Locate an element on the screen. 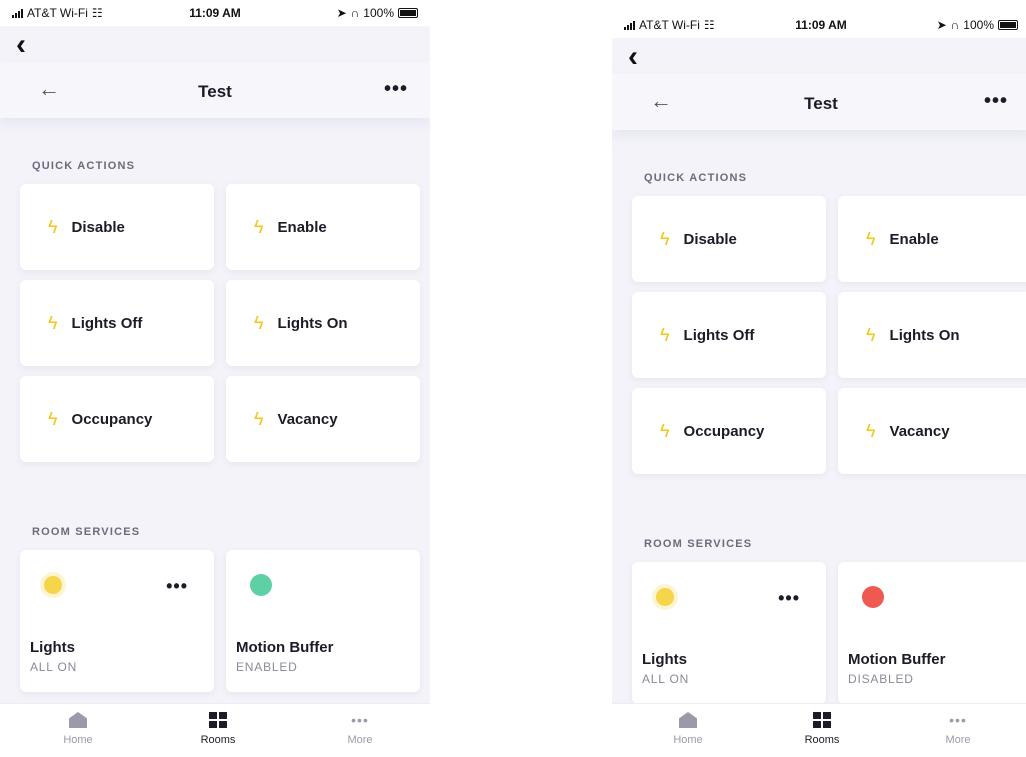 The height and width of the screenshot is (757, 1026). service-status: ENABLED is located at coordinates (267, 667).